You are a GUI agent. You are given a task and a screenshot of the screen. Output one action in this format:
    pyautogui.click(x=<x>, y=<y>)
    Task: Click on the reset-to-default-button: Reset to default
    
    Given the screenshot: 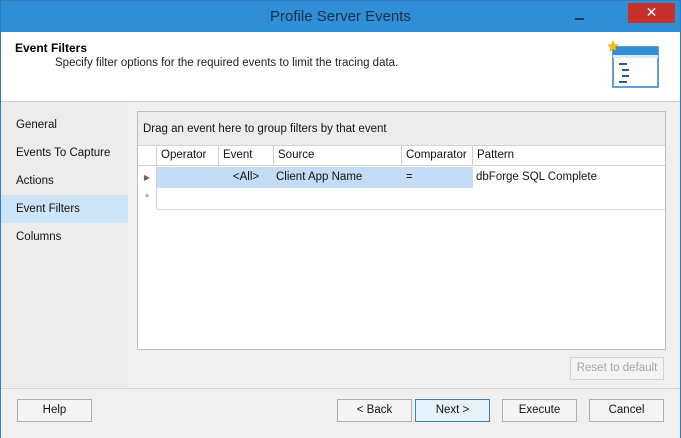 What is the action you would take?
    pyautogui.click(x=617, y=368)
    